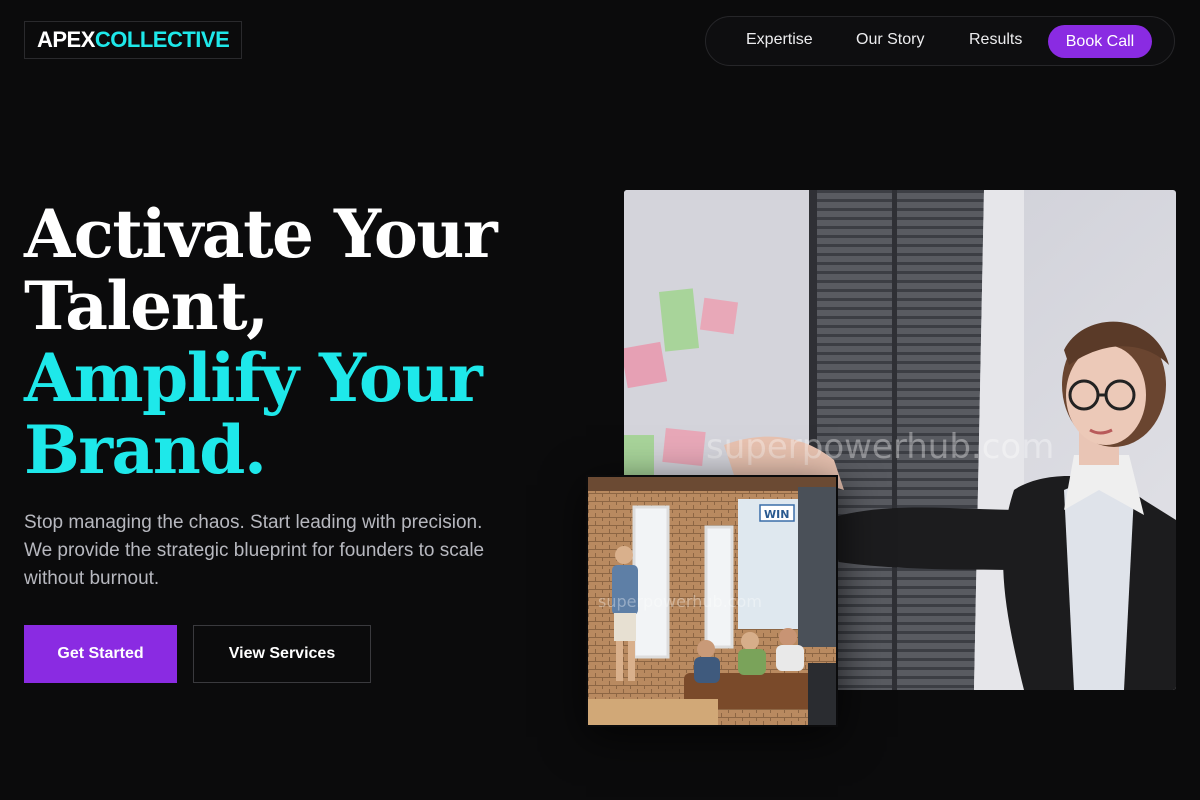 Image resolution: width=1200 pixels, height=800 pixels. Describe the element at coordinates (890, 40) in the screenshot. I see `nav-link-our-story: Our Story` at that location.